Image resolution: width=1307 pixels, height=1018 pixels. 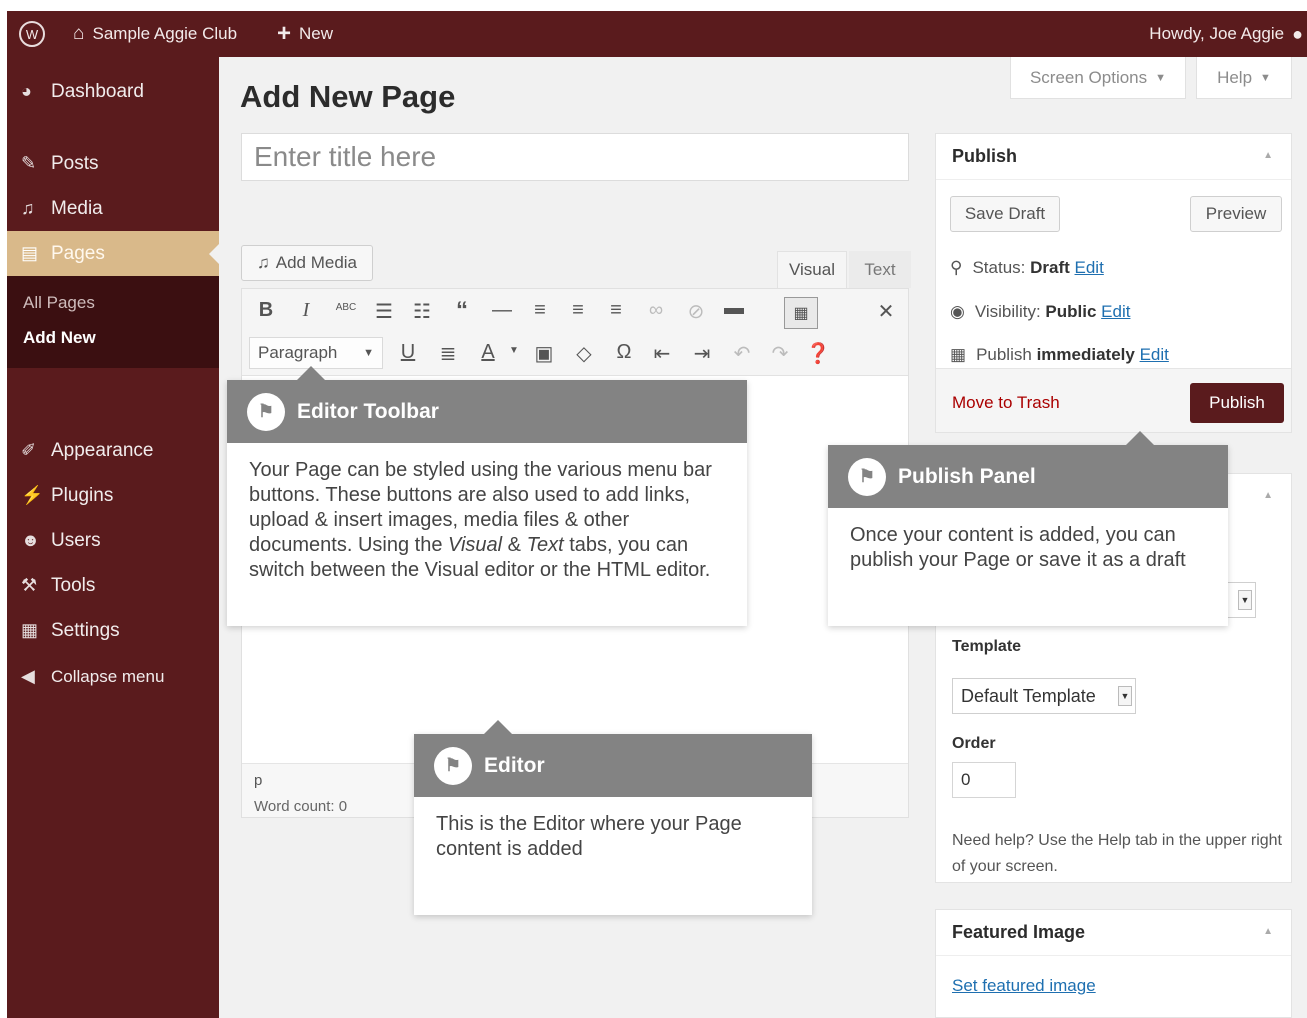 I want to click on preview-button: Preview, so click(x=1236, y=214).